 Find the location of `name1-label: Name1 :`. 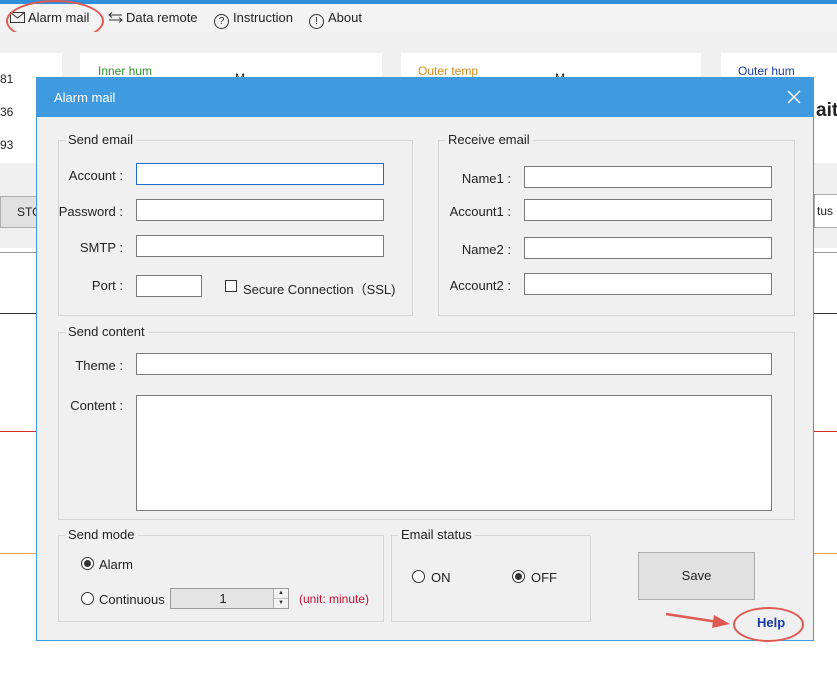

name1-label: Name1 : is located at coordinates (486, 178).